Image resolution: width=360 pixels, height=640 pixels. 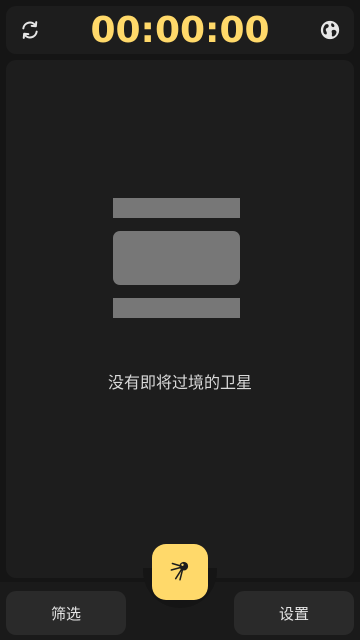 I want to click on placeholder-bar-bottom, so click(x=176, y=308).